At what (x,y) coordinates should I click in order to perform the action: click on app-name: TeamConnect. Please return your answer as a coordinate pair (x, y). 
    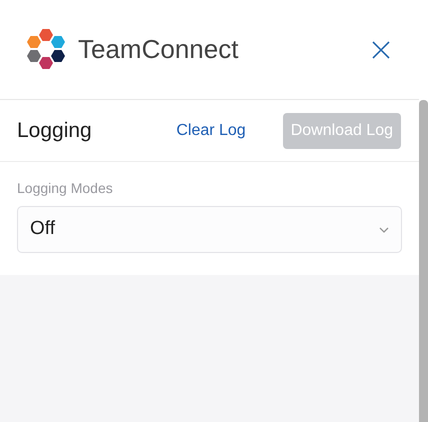
    Looking at the image, I should click on (158, 49).